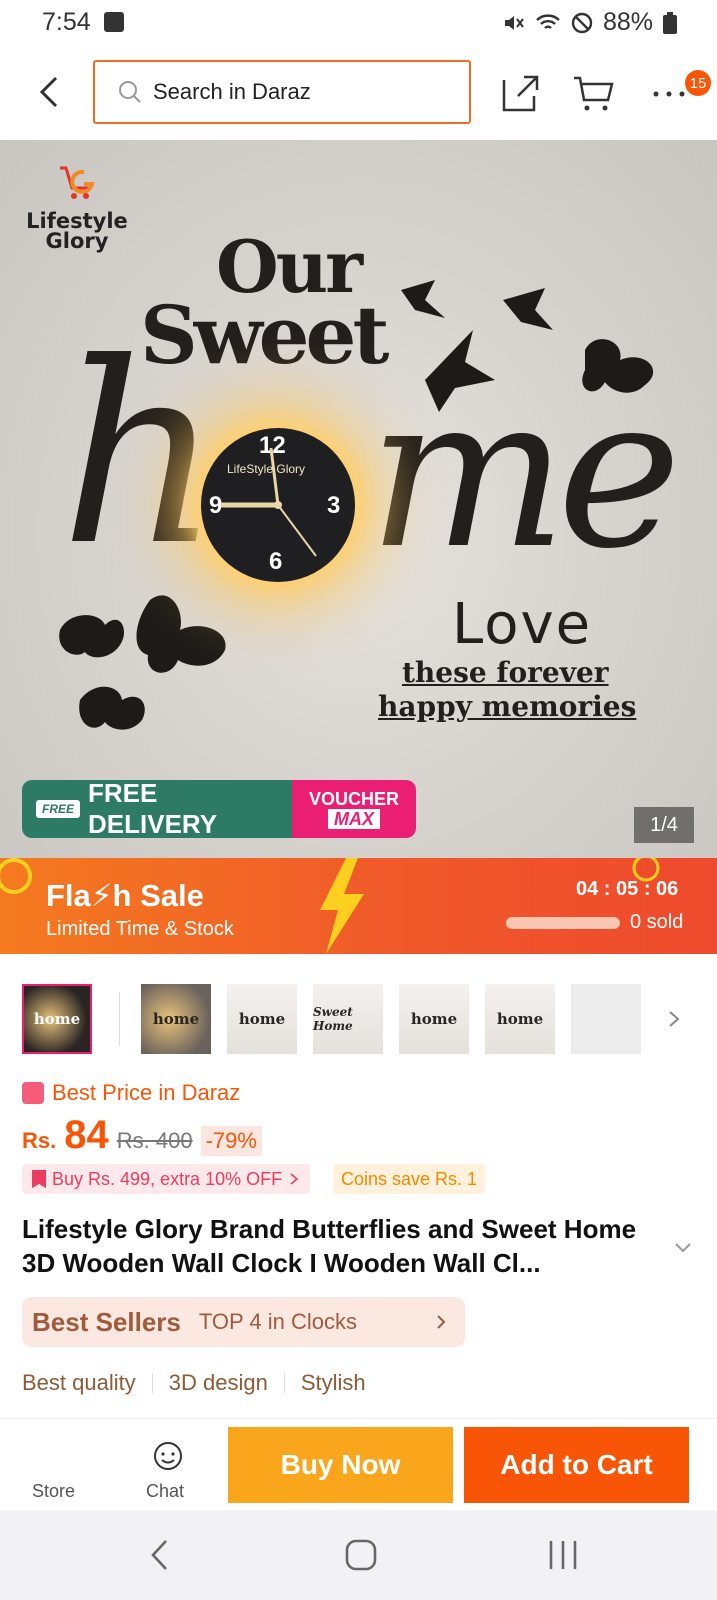 The width and height of the screenshot is (717, 1600). Describe the element at coordinates (683, 1247) in the screenshot. I see `chevron-down-icon` at that location.